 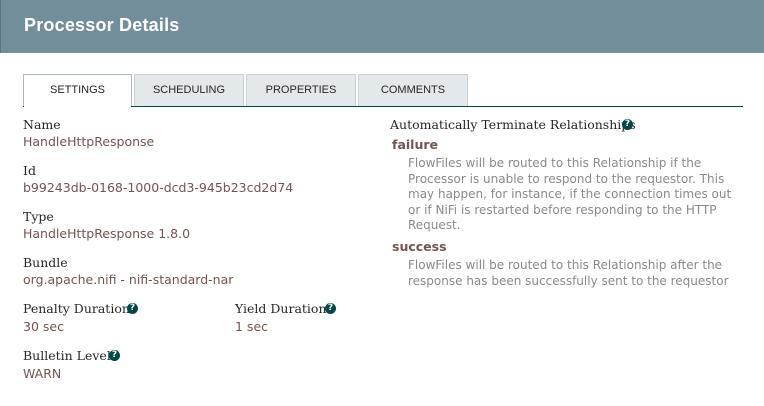 What do you see at coordinates (301, 90) in the screenshot?
I see `tab-properties: PROPERTIES` at bounding box center [301, 90].